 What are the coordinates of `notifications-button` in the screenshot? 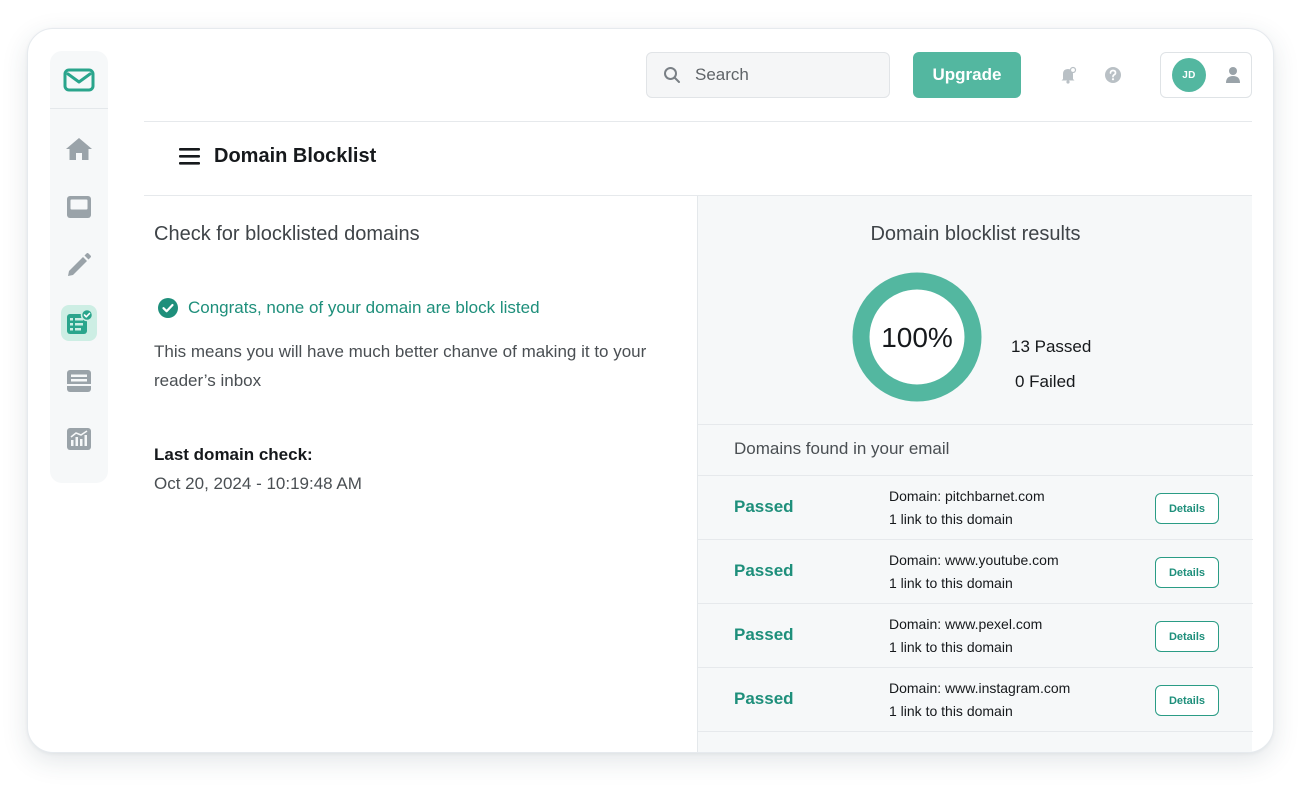 It's located at (1068, 75).